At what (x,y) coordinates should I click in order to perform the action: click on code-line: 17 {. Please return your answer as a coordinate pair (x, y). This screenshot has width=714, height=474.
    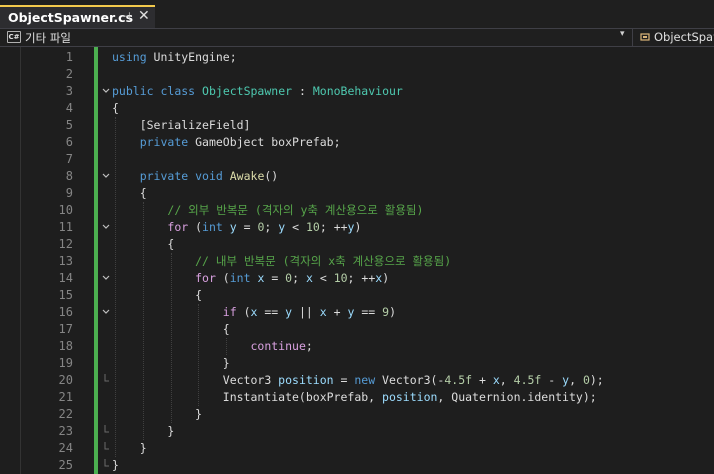
    Looking at the image, I should click on (357, 329).